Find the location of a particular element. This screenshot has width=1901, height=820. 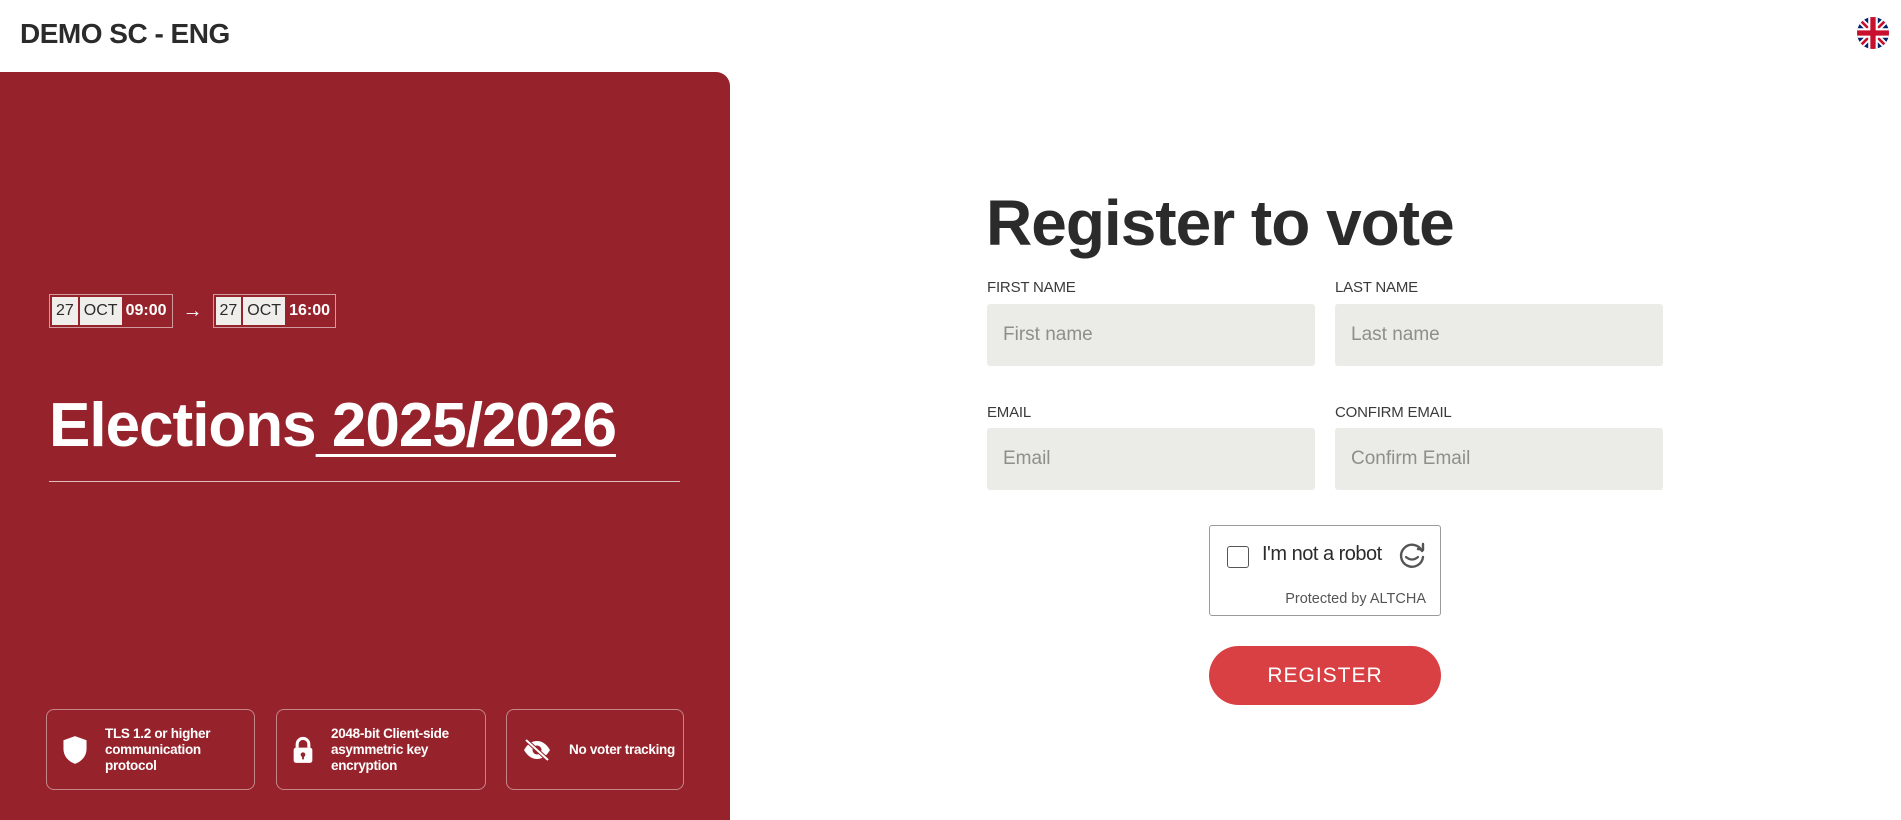

feature-no-tracking: No voter tracking is located at coordinates (595, 749).